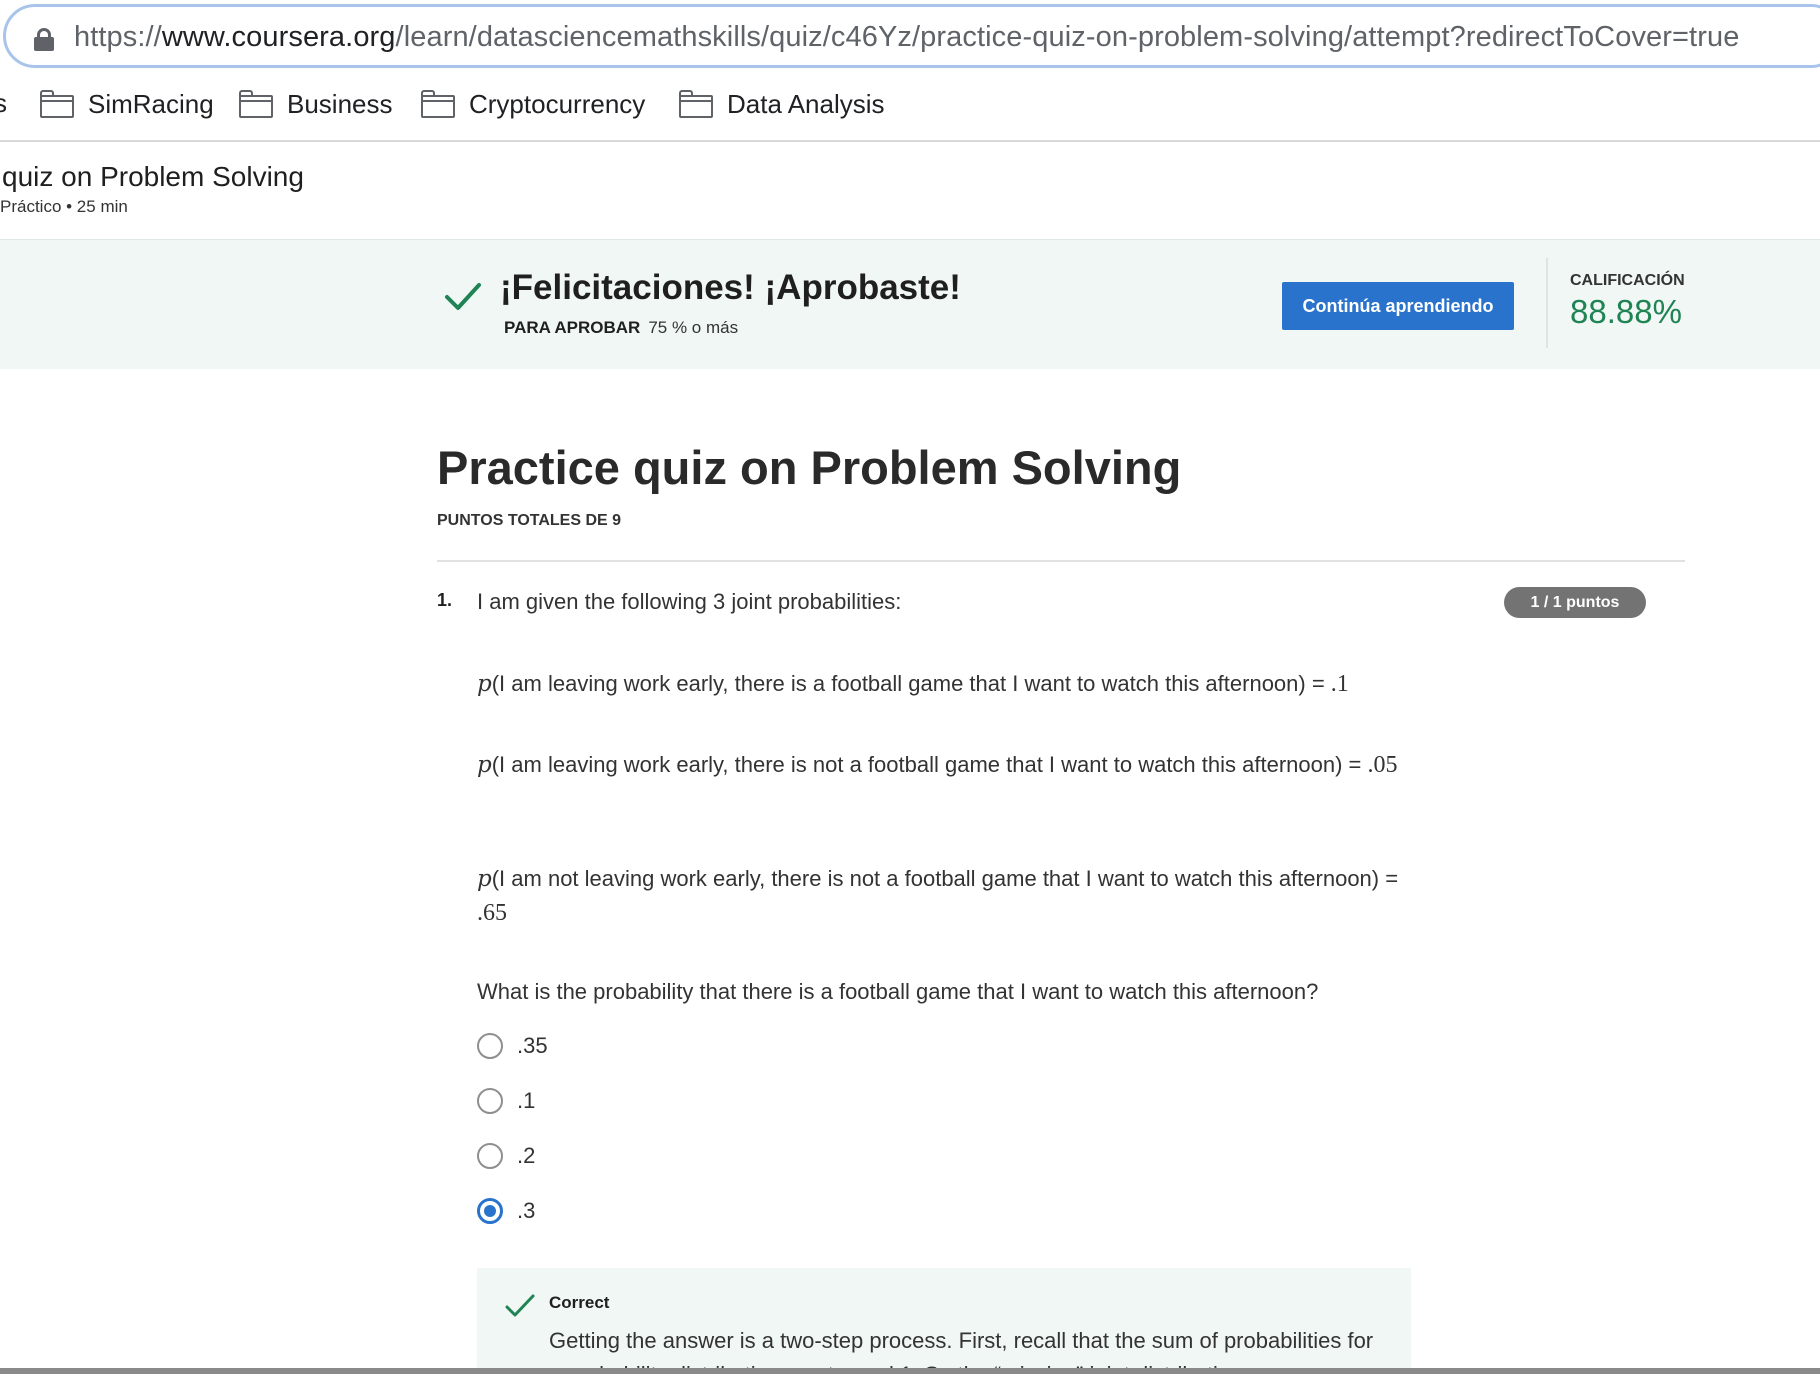 Image resolution: width=1820 pixels, height=1374 pixels. What do you see at coordinates (151, 103) in the screenshot?
I see `bookmark-label: SimRacing` at bounding box center [151, 103].